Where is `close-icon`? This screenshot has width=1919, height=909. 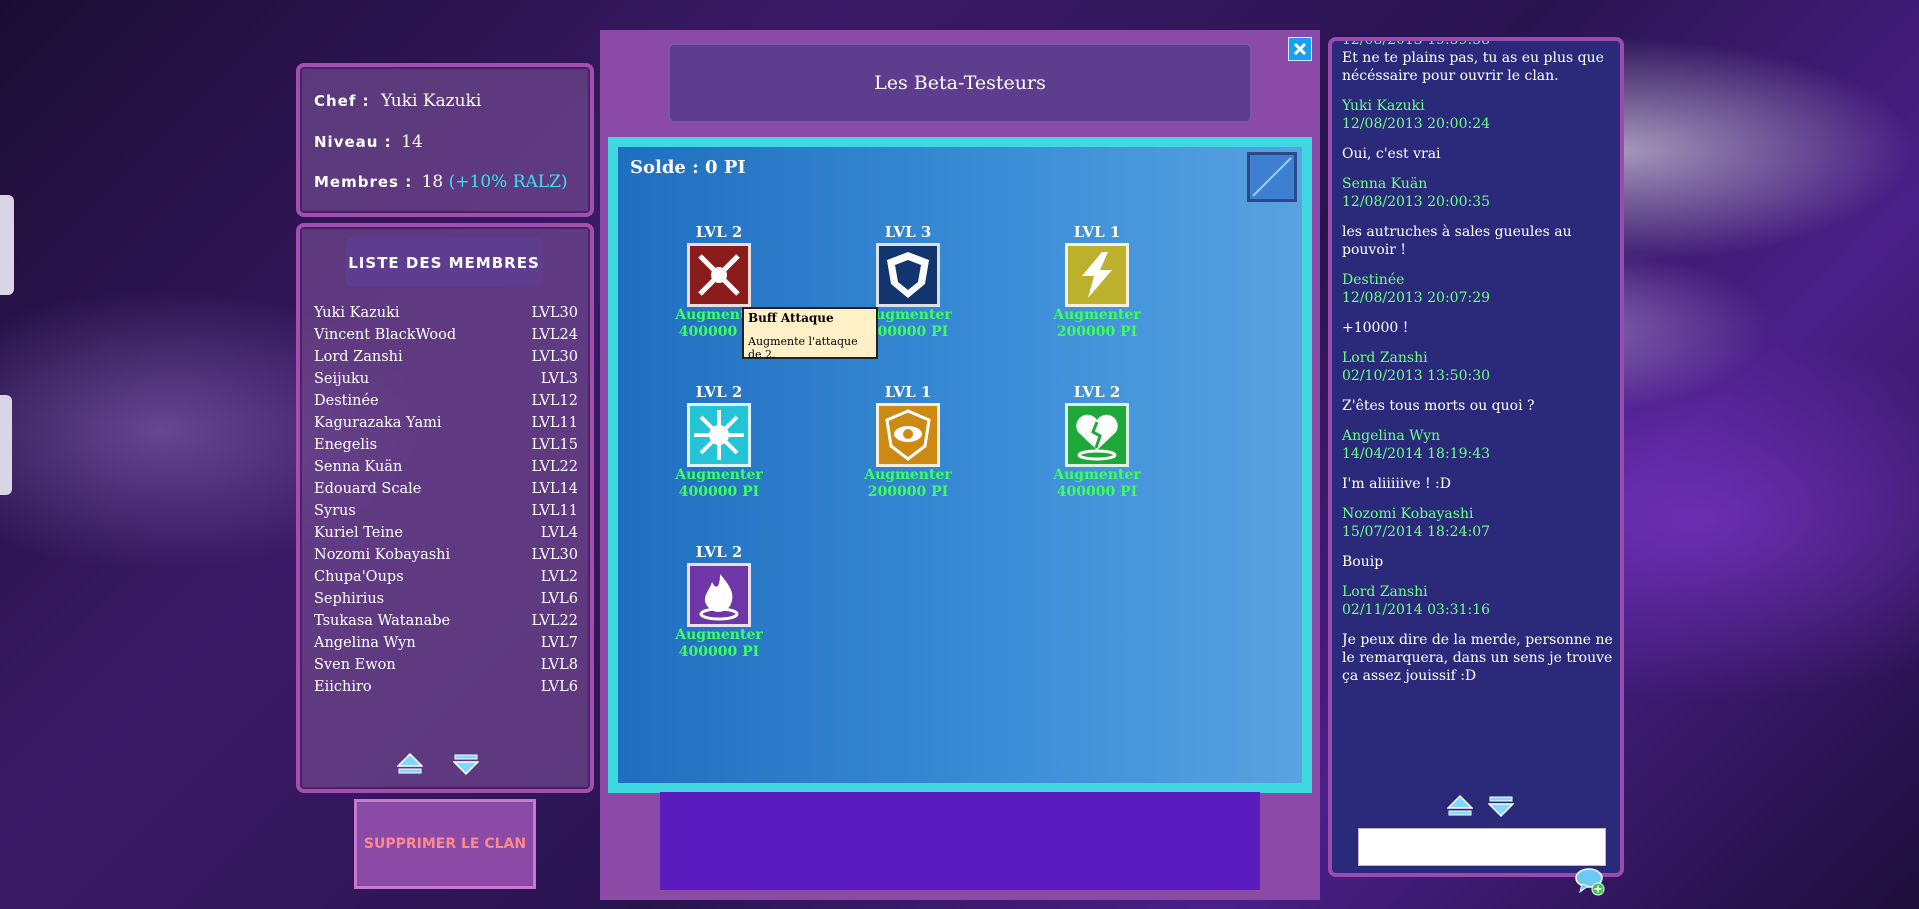 close-icon is located at coordinates (1300, 49).